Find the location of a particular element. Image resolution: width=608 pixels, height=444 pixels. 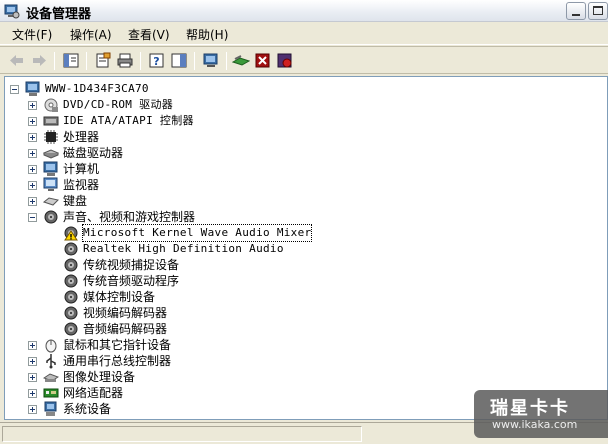

tree-device-label: 视频编码解码器 is located at coordinates (125, 313).